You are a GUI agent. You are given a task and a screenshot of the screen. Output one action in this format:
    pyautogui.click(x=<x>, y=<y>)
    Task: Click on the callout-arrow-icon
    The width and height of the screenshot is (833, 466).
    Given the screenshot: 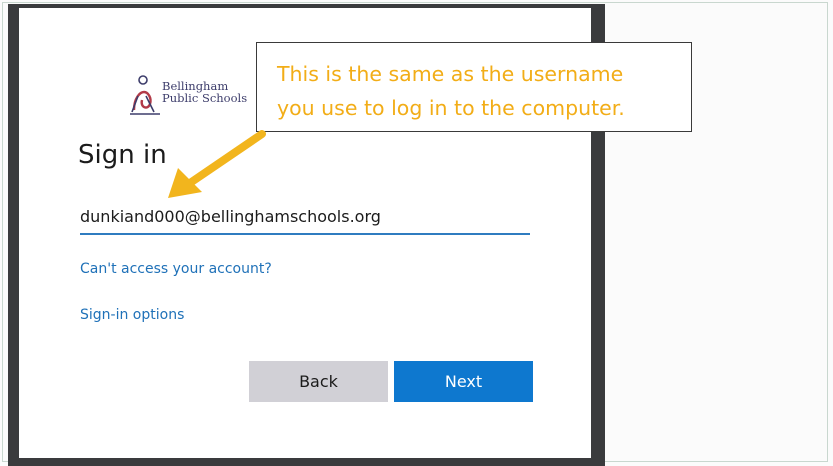 What is the action you would take?
    pyautogui.click(x=217, y=164)
    